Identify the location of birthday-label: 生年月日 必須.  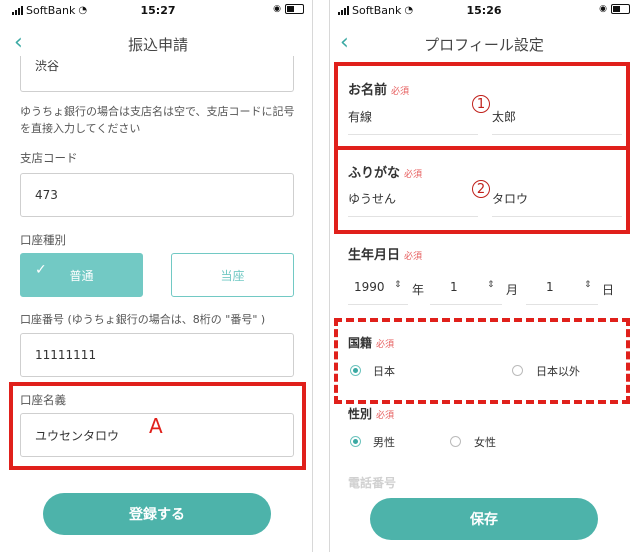
(385, 255).